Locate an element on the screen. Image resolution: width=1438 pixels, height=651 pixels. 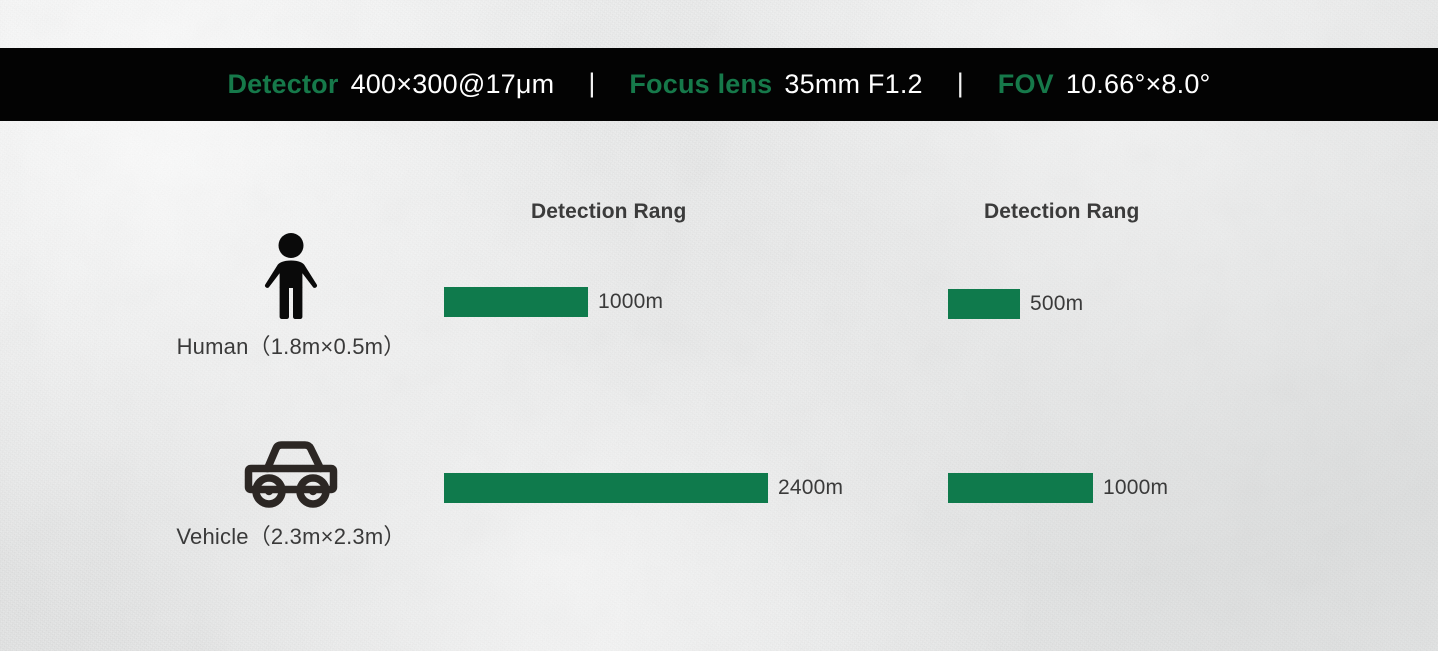
spec-label-focus-lens: Focus lens is located at coordinates (701, 84).